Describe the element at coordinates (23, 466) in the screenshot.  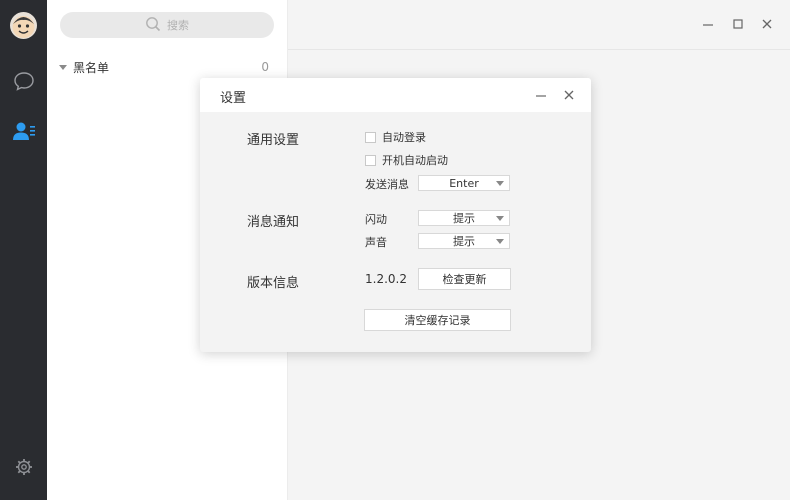
I see `gear-icon` at that location.